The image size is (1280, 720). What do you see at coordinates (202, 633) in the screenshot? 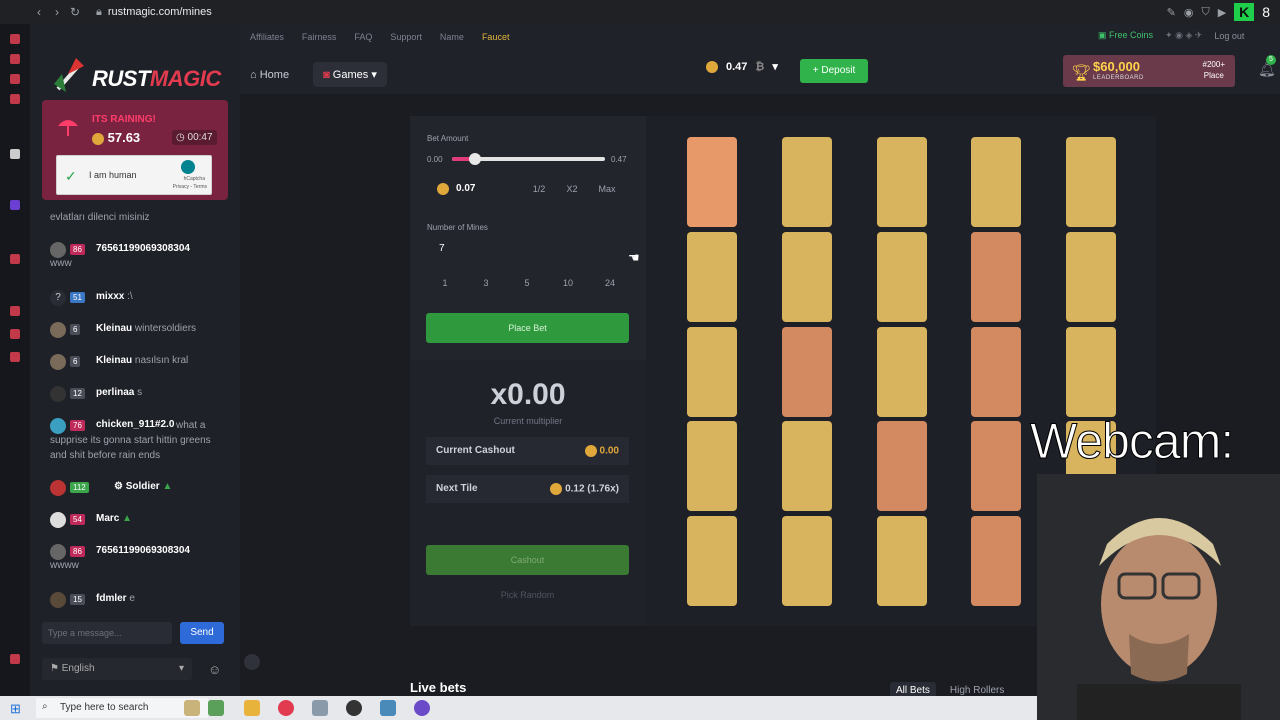
I see `send-button: Send` at bounding box center [202, 633].